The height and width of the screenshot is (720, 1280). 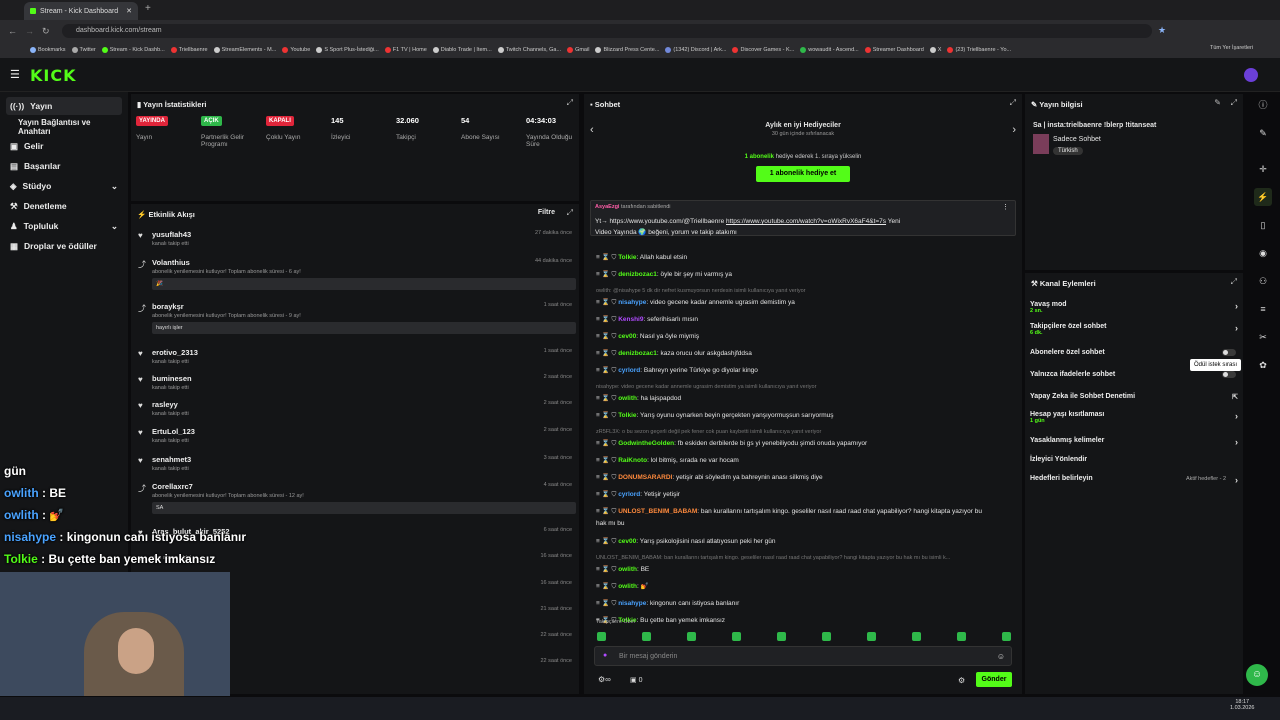 I want to click on reward-icon: ✿, so click(x=1263, y=365).